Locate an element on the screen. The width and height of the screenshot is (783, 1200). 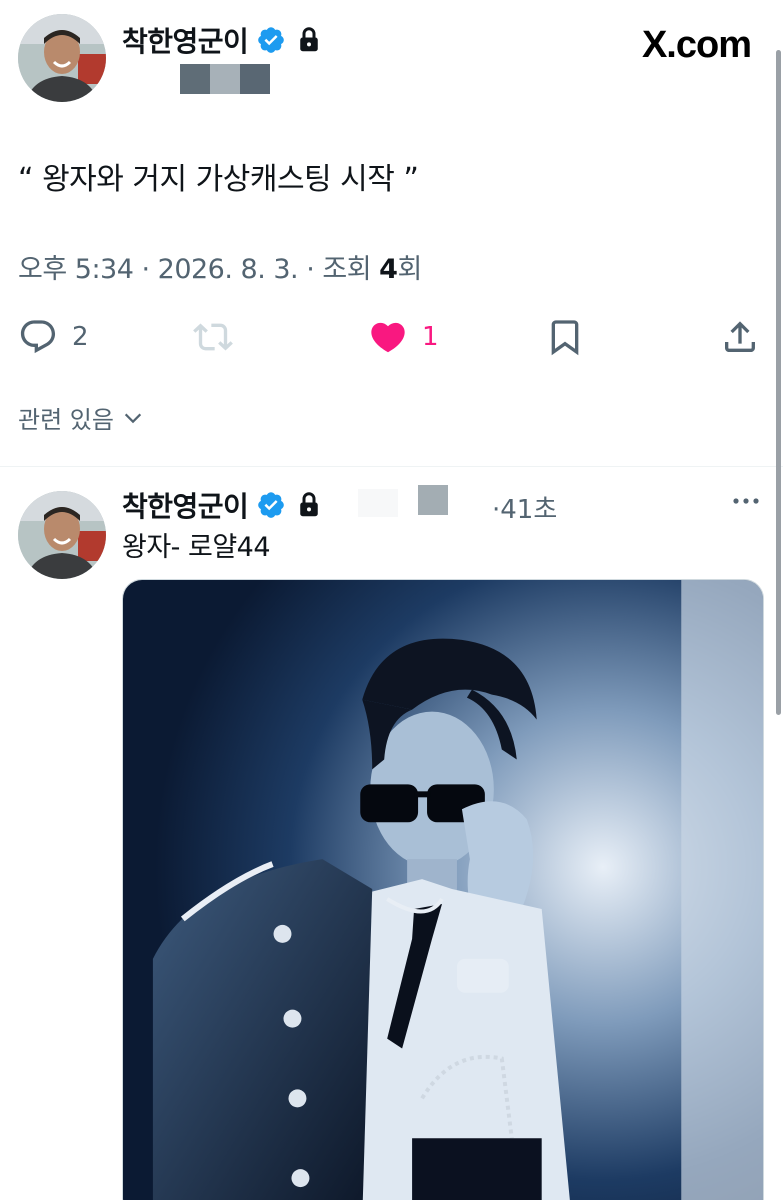
like-button: 1 is located at coordinates (403, 337).